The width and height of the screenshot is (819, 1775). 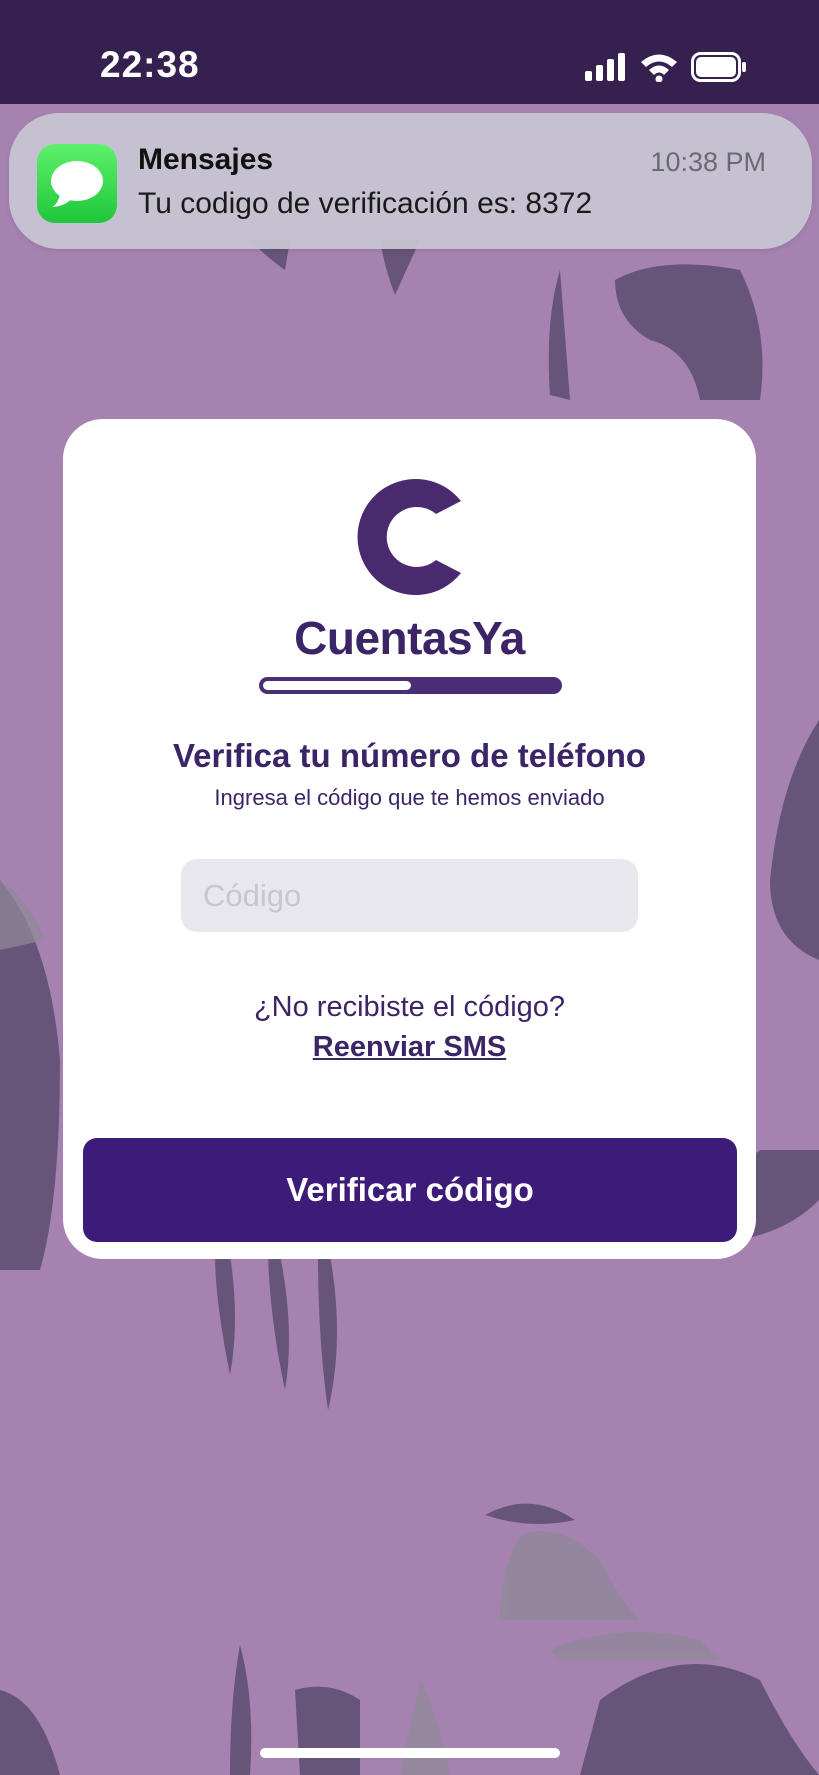 I want to click on resend-sms-link: Reenviar SMS, so click(x=409, y=1047).